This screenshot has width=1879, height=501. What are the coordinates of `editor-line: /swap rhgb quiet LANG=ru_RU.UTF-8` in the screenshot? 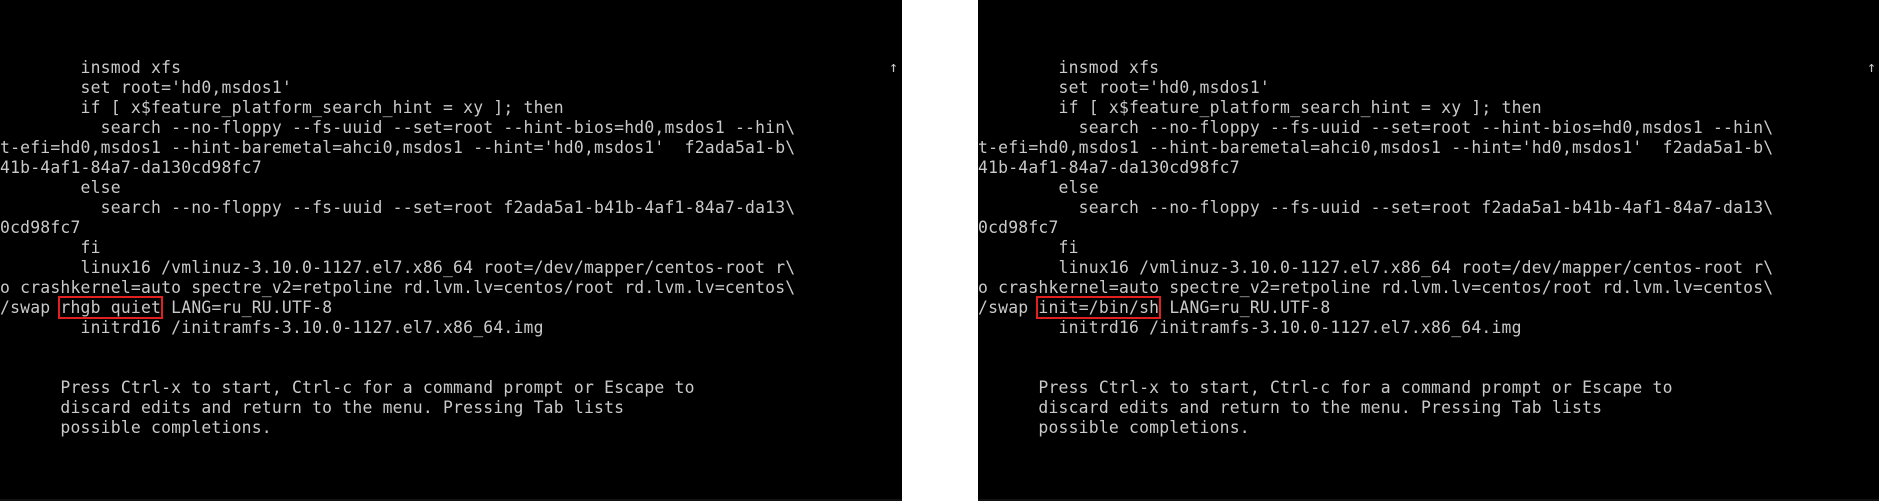 It's located at (451, 307).